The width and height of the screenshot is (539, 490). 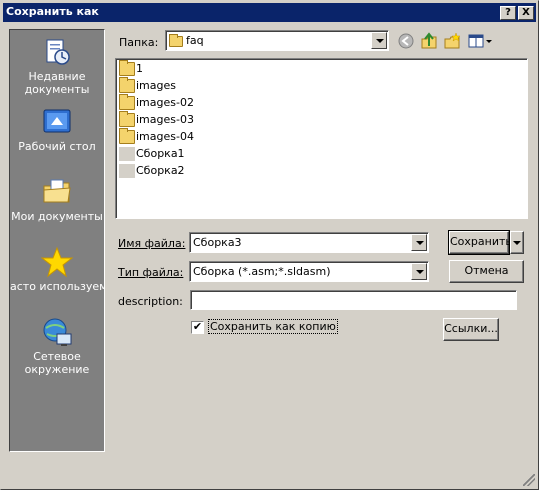 What do you see at coordinates (486, 271) in the screenshot?
I see `cancel-button: Отмена` at bounding box center [486, 271].